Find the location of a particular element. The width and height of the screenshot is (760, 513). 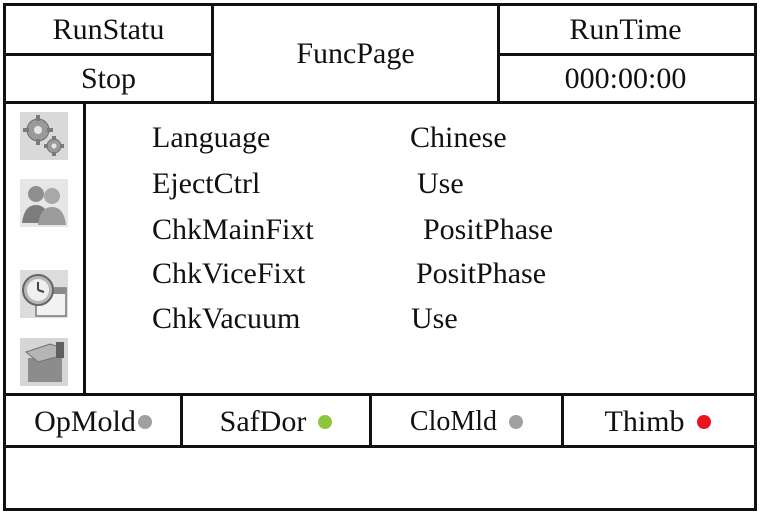

setting-label-chkvacuum: ChkVacuum is located at coordinates (226, 318).